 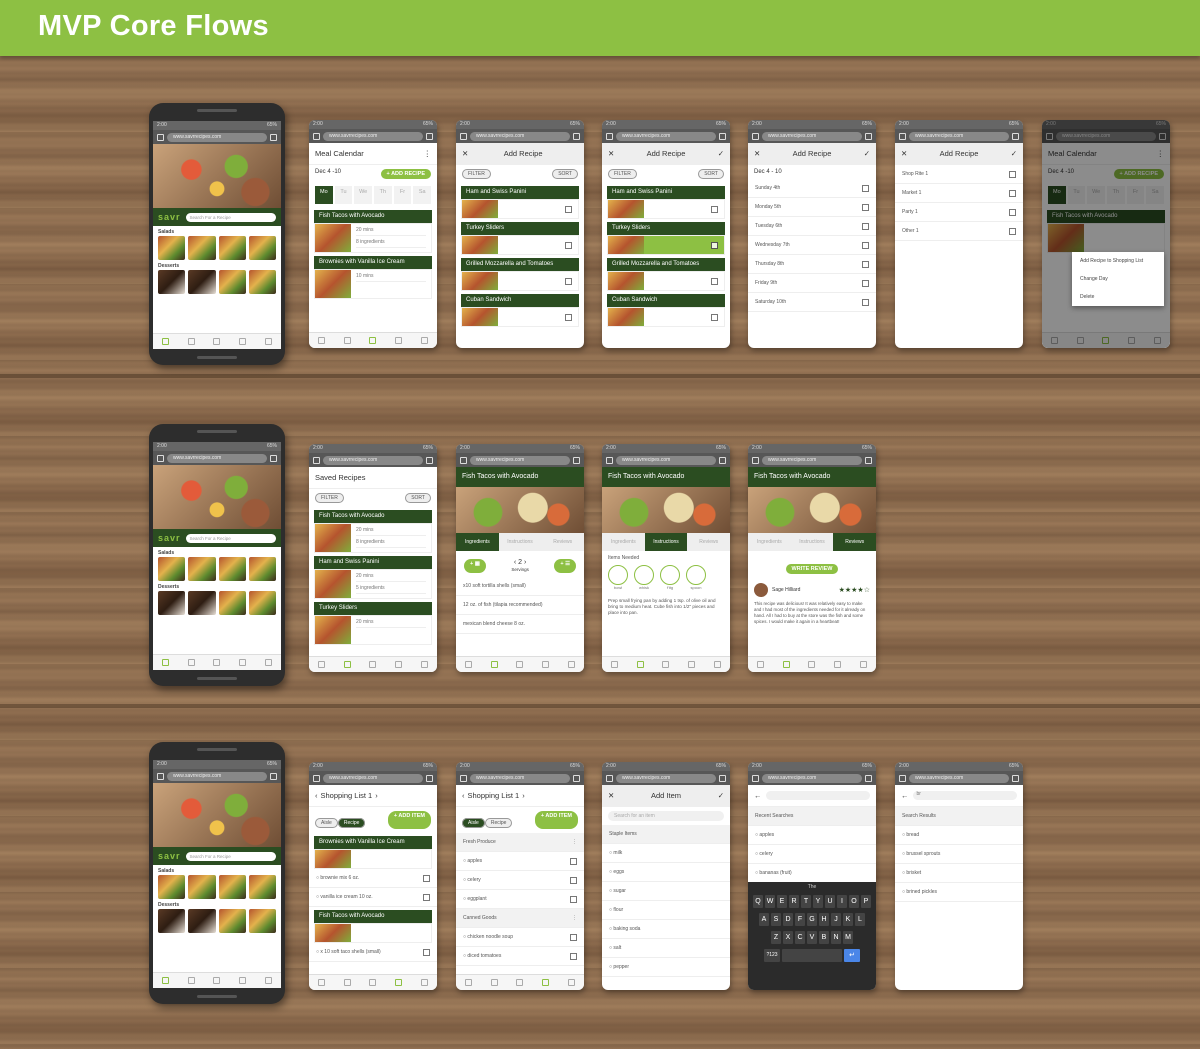 What do you see at coordinates (230, 217) in the screenshot?
I see `search-input: Search For a Recipe` at bounding box center [230, 217].